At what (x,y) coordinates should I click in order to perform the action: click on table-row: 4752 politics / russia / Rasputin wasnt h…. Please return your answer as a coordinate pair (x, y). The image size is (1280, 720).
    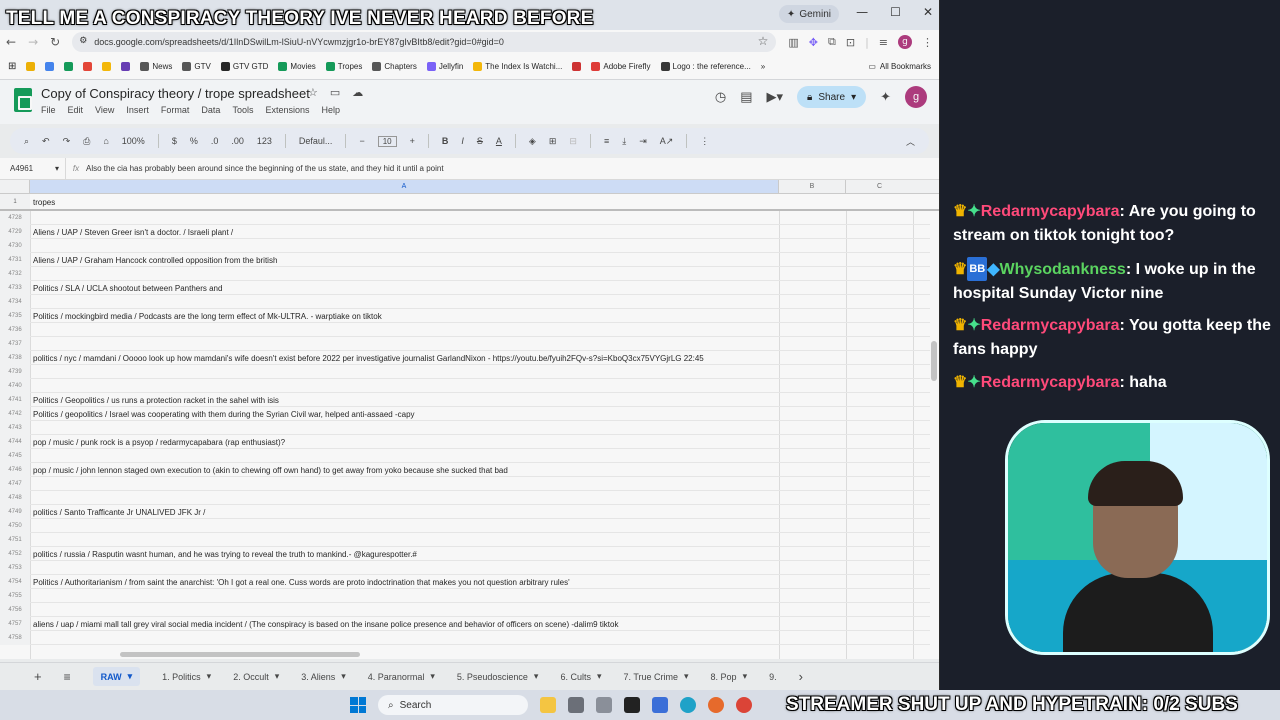
    Looking at the image, I should click on (465, 554).